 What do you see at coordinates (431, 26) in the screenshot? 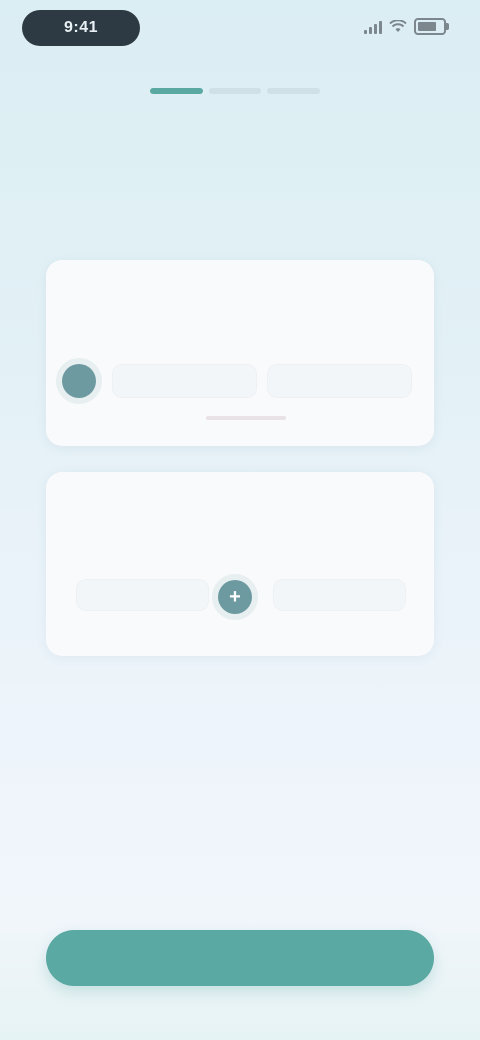
I see `battery-icon` at bounding box center [431, 26].